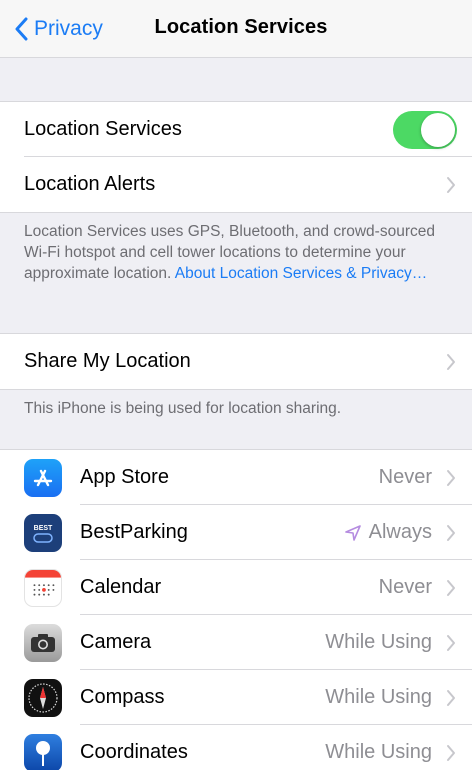  Describe the element at coordinates (43, 698) in the screenshot. I see `compass-icon` at that location.